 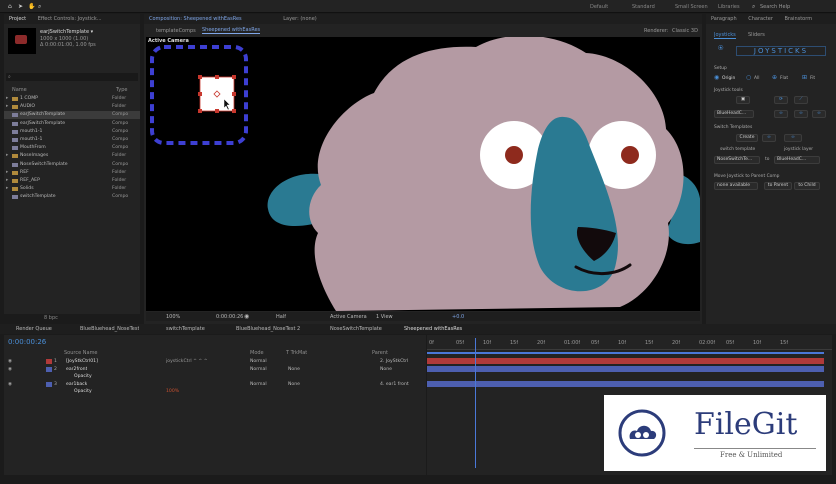 I want to click on layer-name: ear1back, so click(x=76, y=384).